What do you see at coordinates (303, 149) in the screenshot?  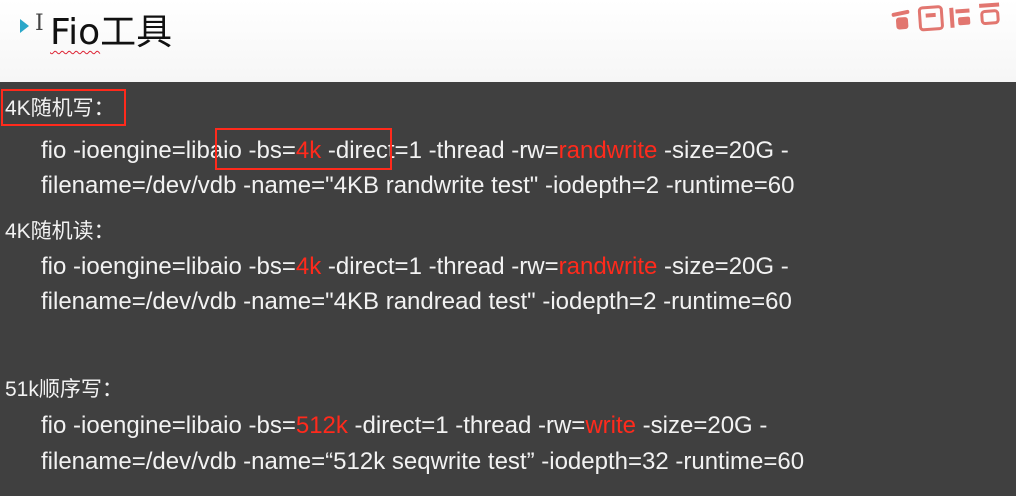 I see `param-highlight-box` at bounding box center [303, 149].